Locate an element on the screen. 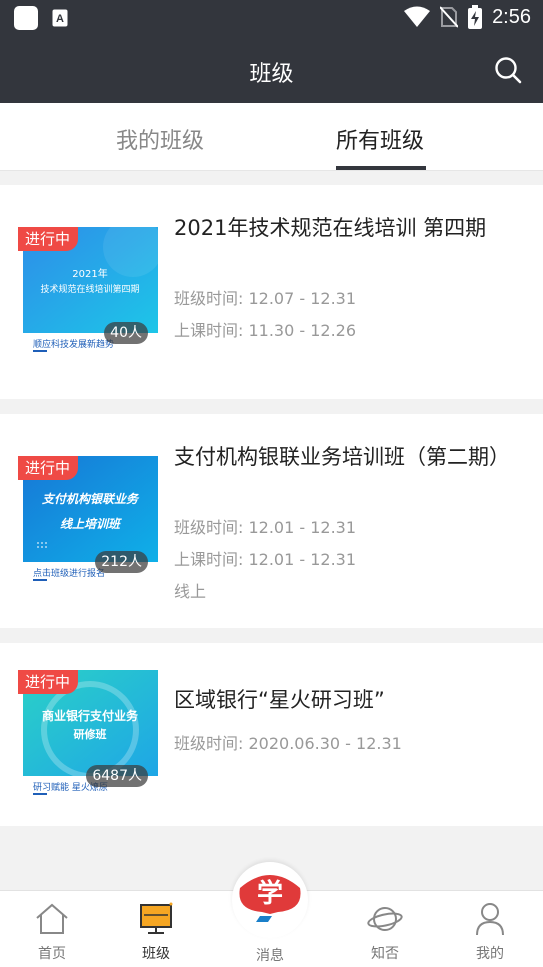 The image size is (543, 967). nav-me: 我的 is located at coordinates (490, 929).